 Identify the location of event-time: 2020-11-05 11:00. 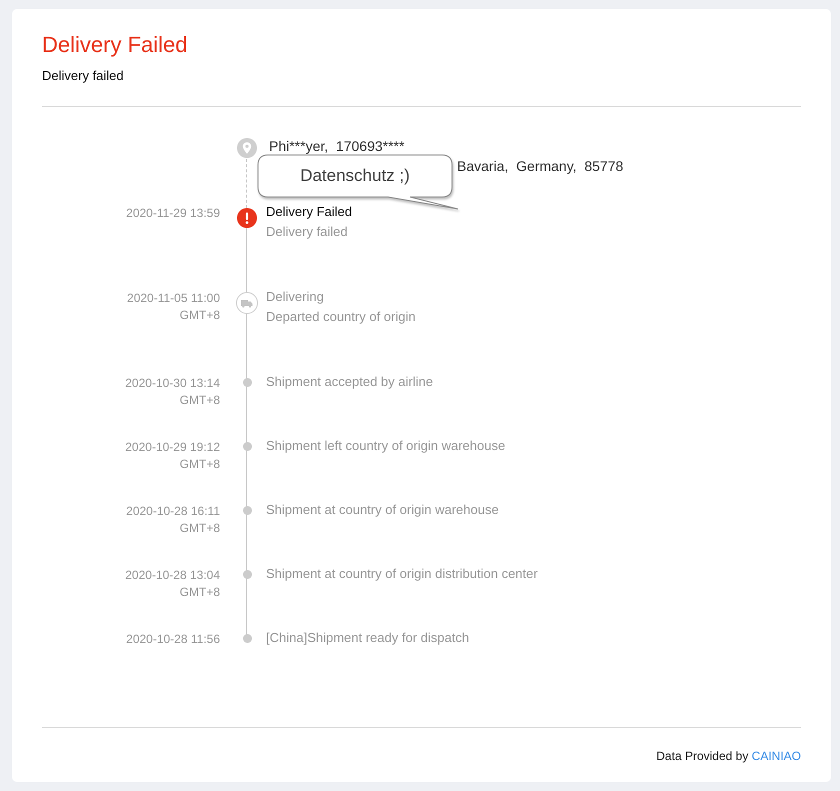
(173, 298).